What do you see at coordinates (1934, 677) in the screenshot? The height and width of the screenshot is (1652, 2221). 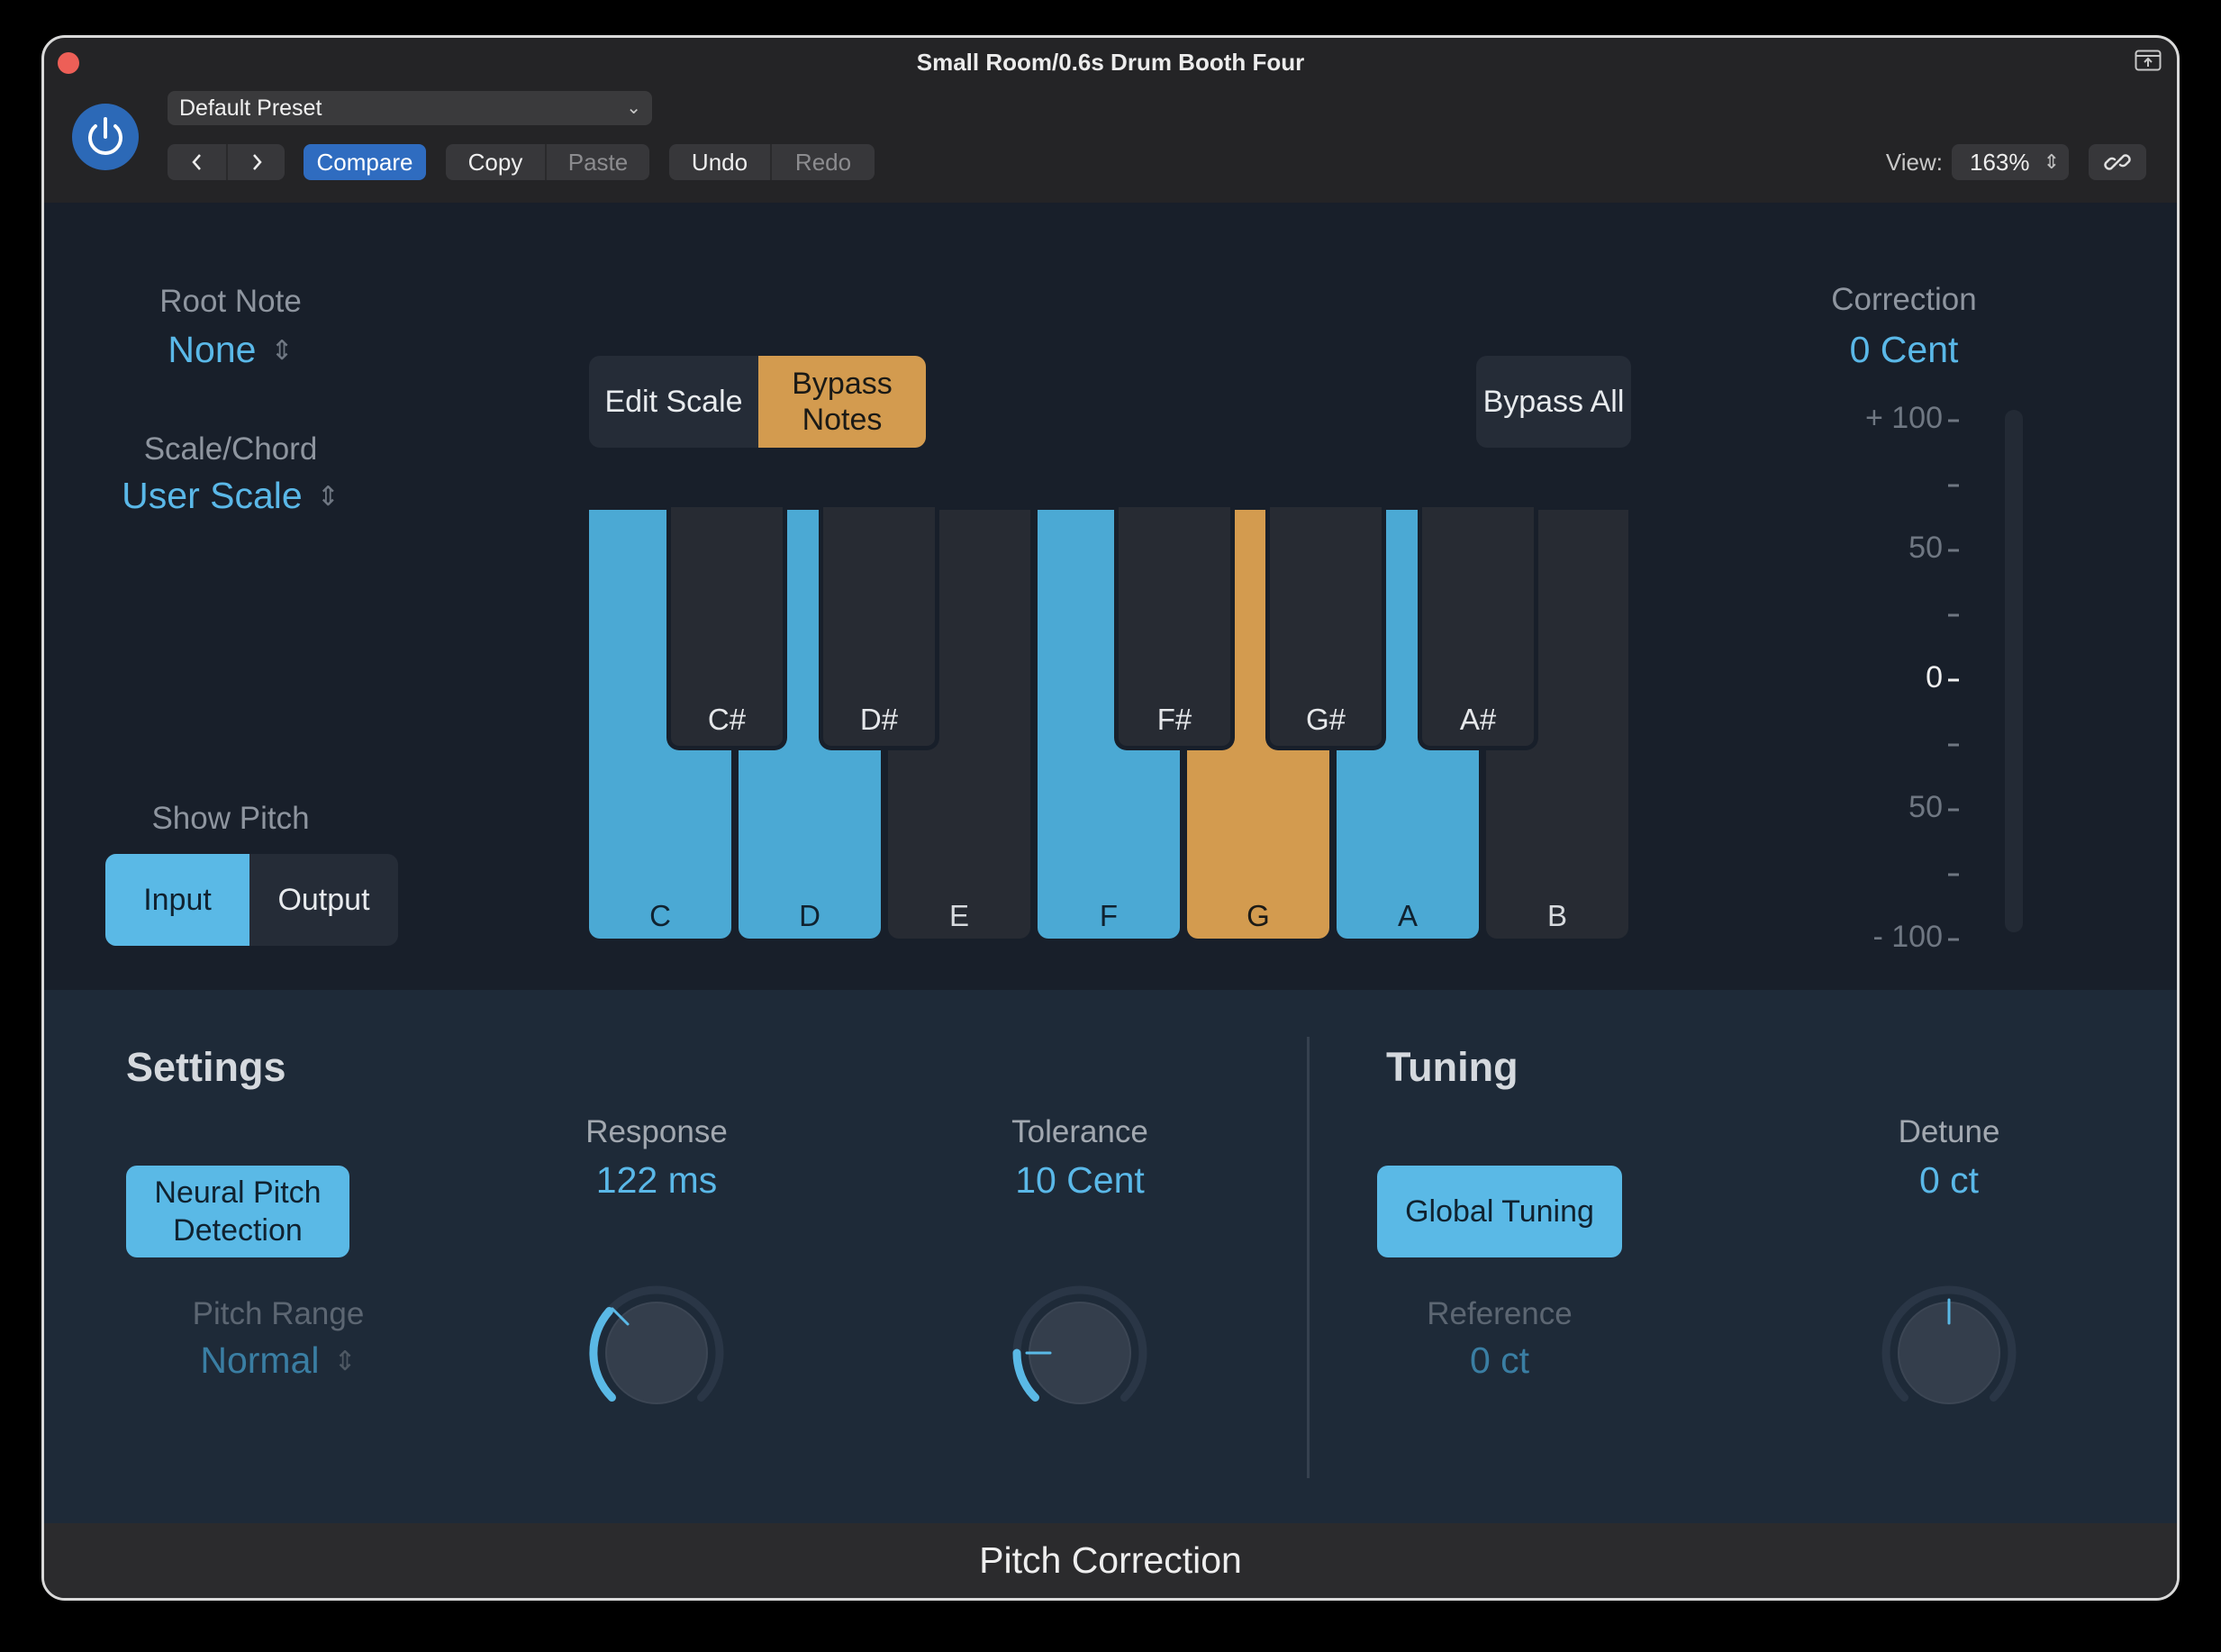 I see `tick-label: 0` at bounding box center [1934, 677].